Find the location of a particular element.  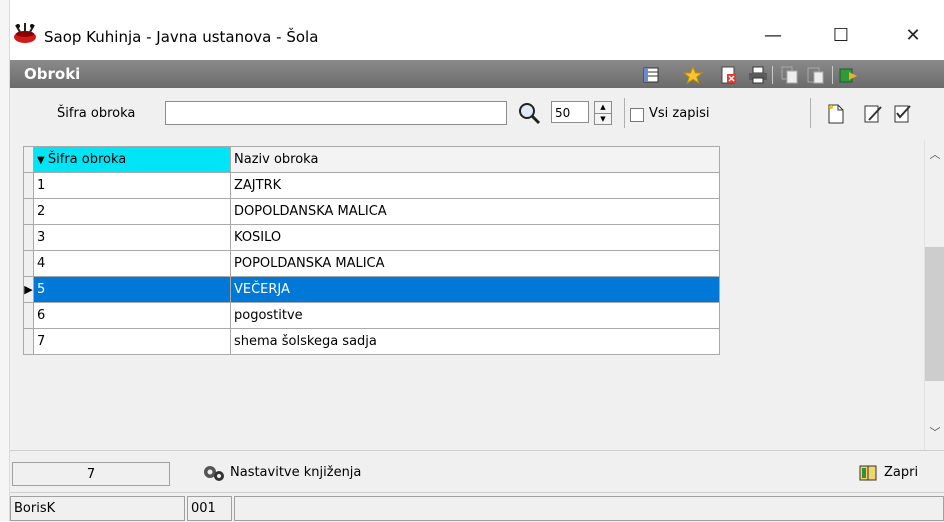

vertical-scrollbar: ︿ ﹀ is located at coordinates (934, 295).